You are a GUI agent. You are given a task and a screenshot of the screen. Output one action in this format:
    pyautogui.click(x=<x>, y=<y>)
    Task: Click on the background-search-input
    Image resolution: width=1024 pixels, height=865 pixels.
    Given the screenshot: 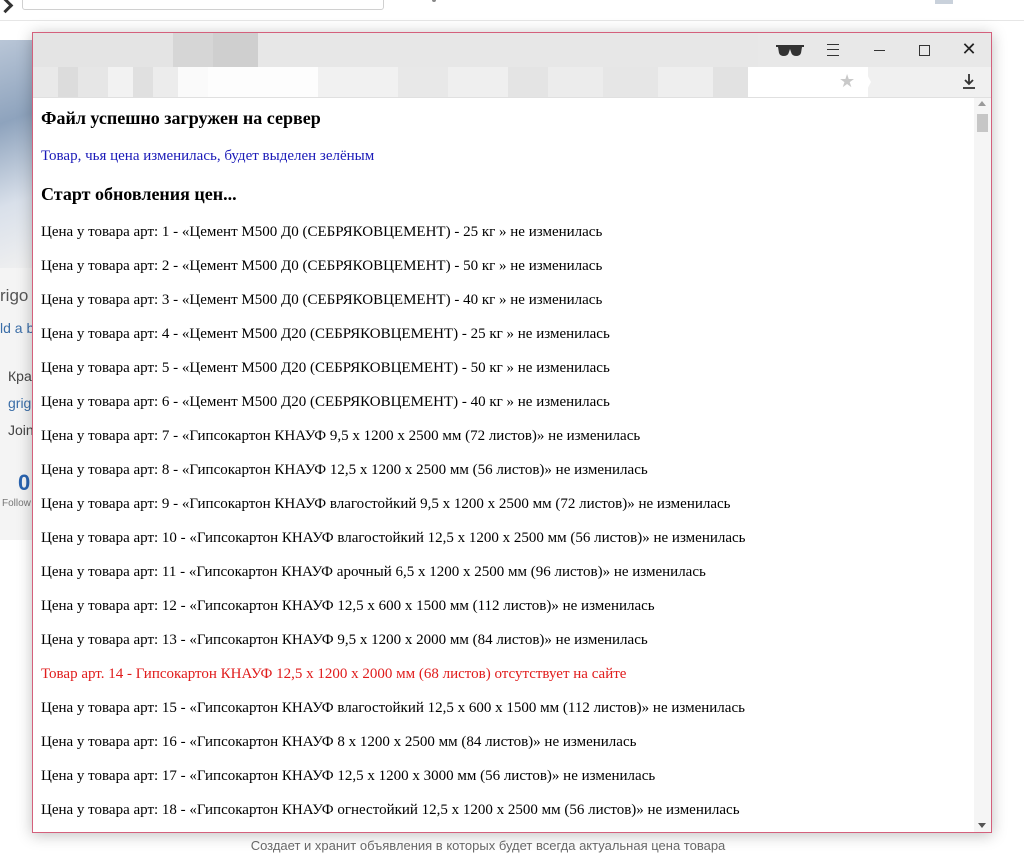 What is the action you would take?
    pyautogui.click(x=203, y=5)
    